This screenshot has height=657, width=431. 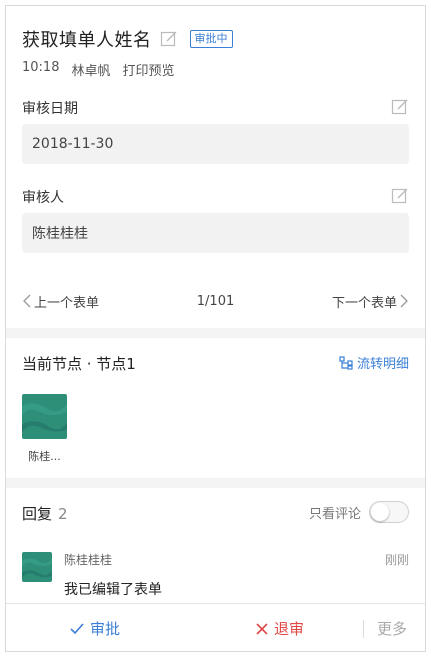 I want to click on only-comments-toggle, so click(x=389, y=512).